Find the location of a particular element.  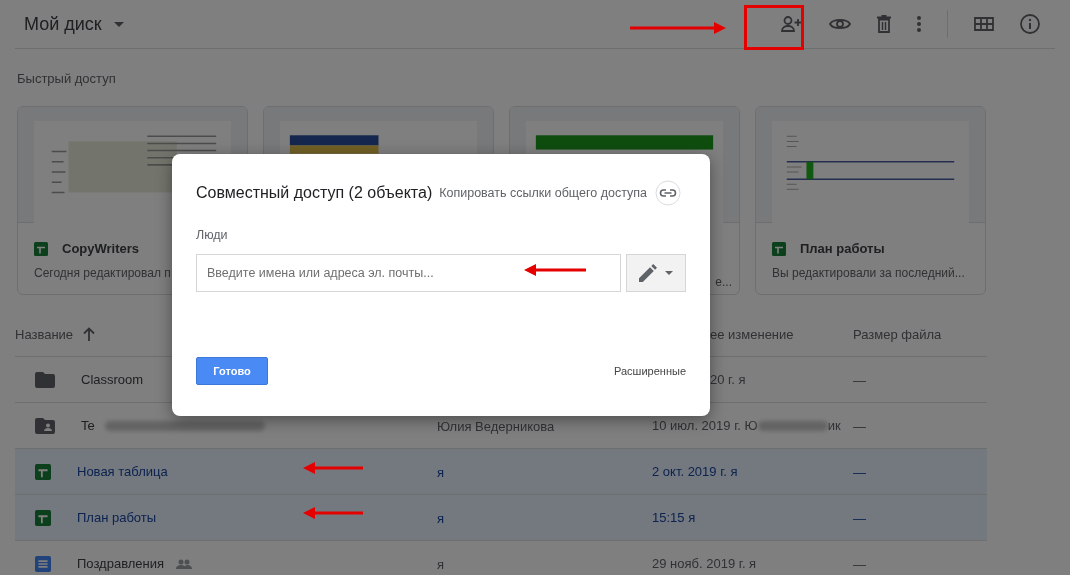

trash-icon is located at coordinates (884, 24).